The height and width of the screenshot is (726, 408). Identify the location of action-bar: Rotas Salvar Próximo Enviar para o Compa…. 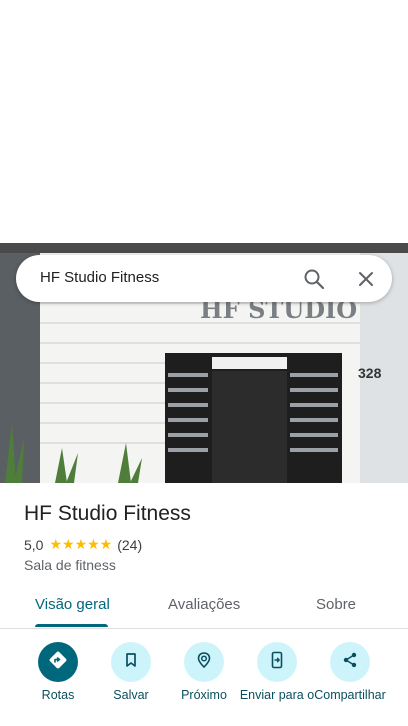
(204, 683).